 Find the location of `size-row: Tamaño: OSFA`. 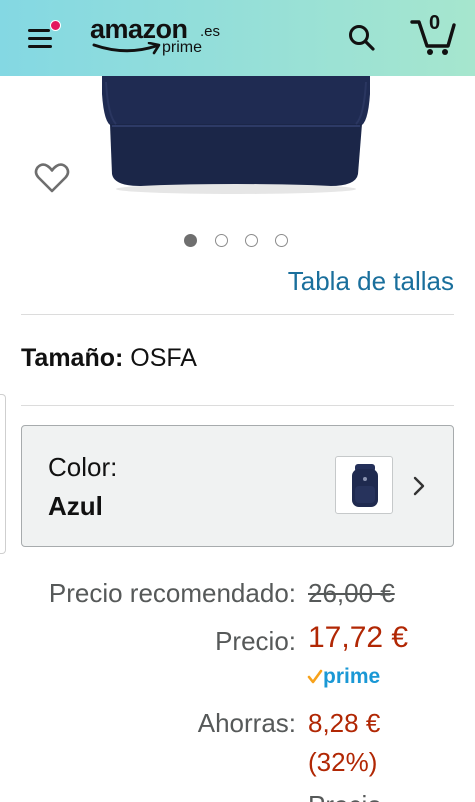

size-row: Tamaño: OSFA is located at coordinates (109, 358).